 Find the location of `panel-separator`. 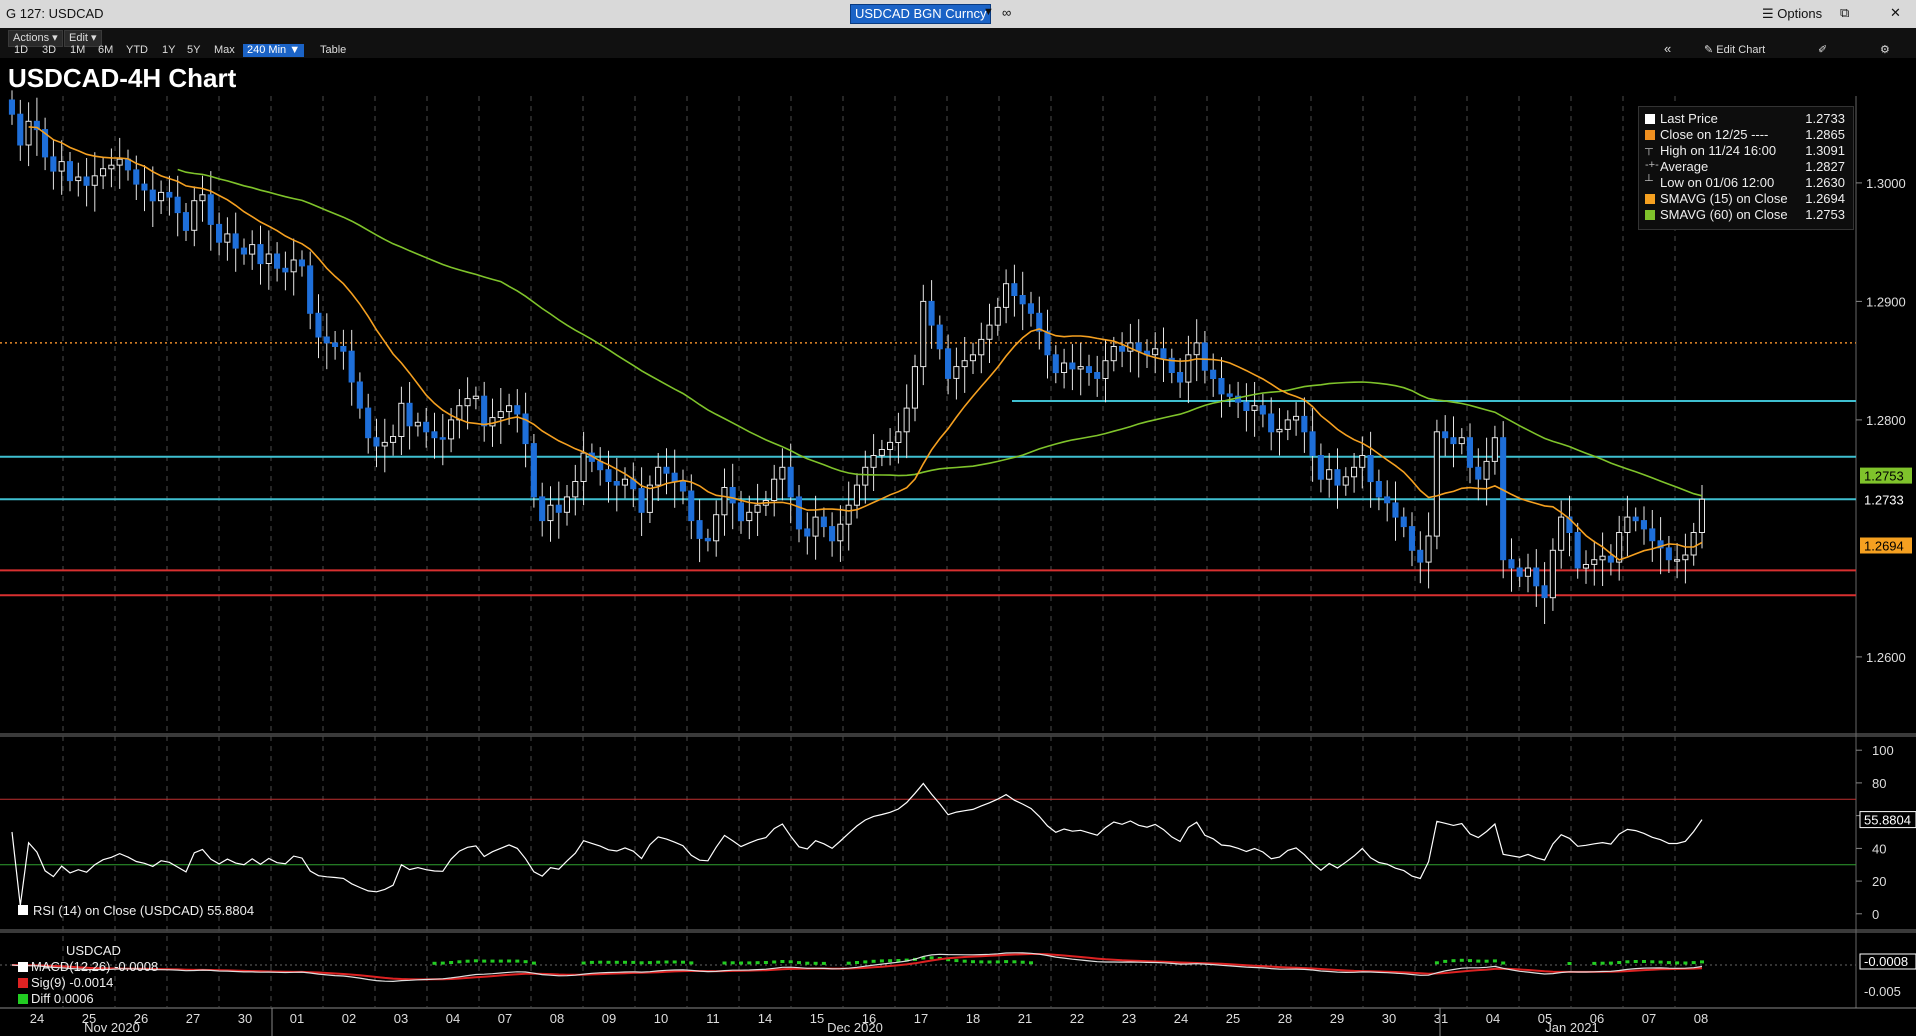

panel-separator is located at coordinates (958, 735).